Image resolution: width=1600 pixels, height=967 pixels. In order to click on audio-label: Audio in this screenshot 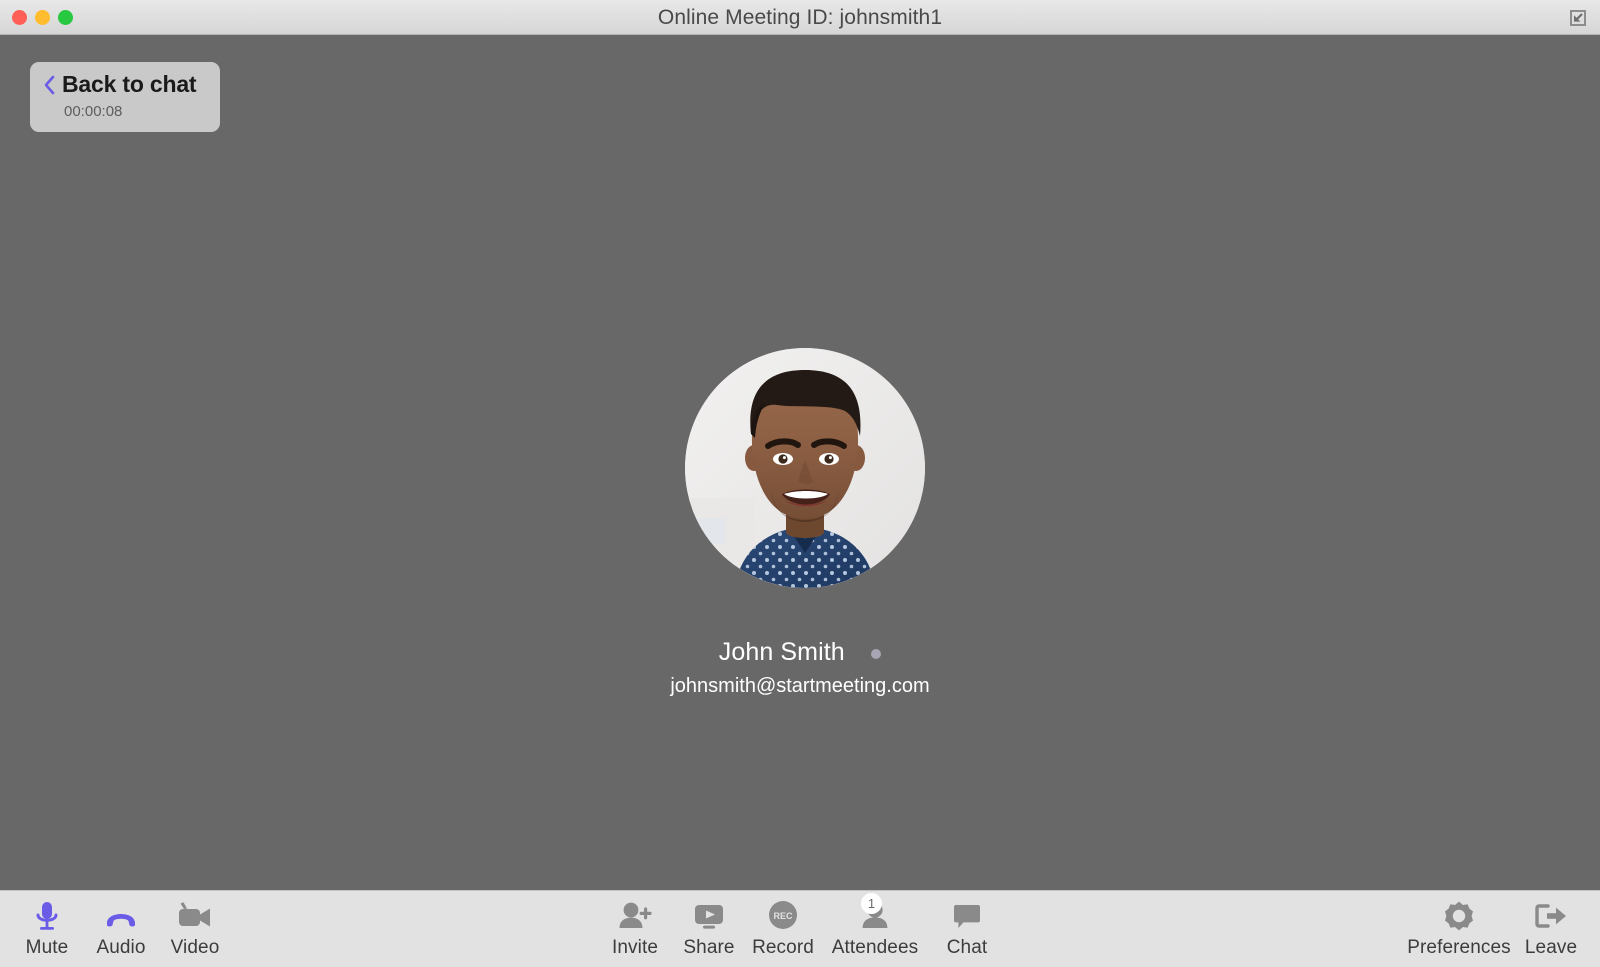, I will do `click(121, 947)`.